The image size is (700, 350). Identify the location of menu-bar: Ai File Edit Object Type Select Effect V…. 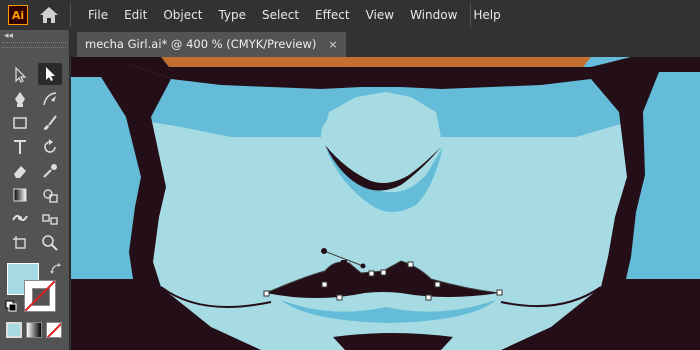
(350, 15).